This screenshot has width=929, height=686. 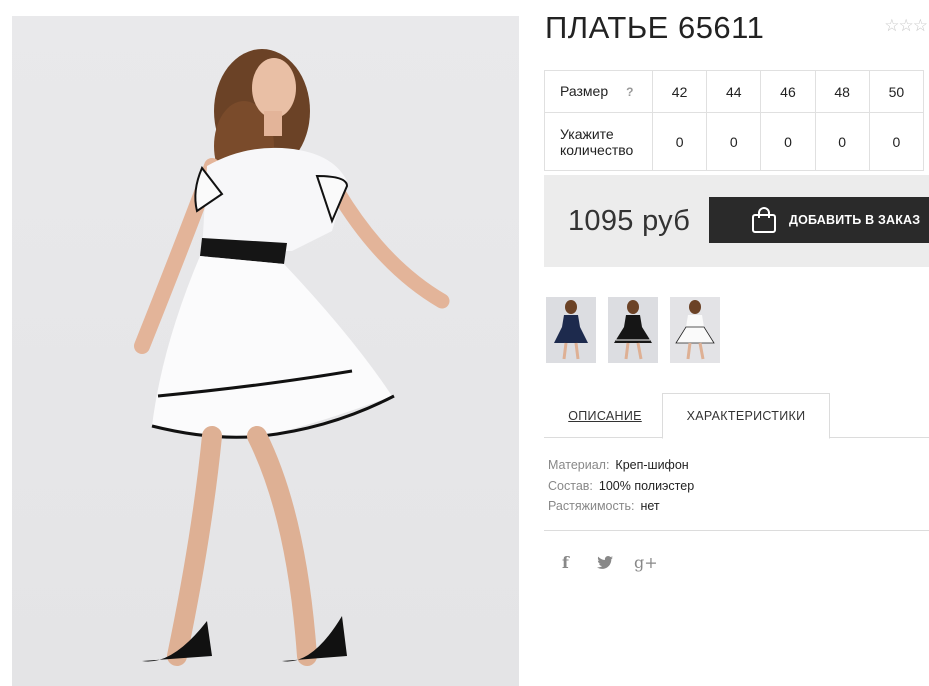 I want to click on tab-description: ОПИСАНИЕ, so click(x=605, y=415).